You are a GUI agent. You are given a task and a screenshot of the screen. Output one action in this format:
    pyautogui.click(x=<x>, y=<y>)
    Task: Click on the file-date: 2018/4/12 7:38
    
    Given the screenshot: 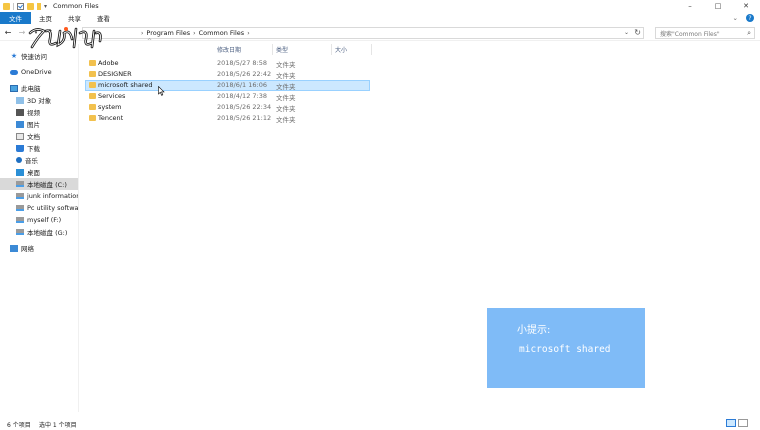 What is the action you would take?
    pyautogui.click(x=242, y=96)
    